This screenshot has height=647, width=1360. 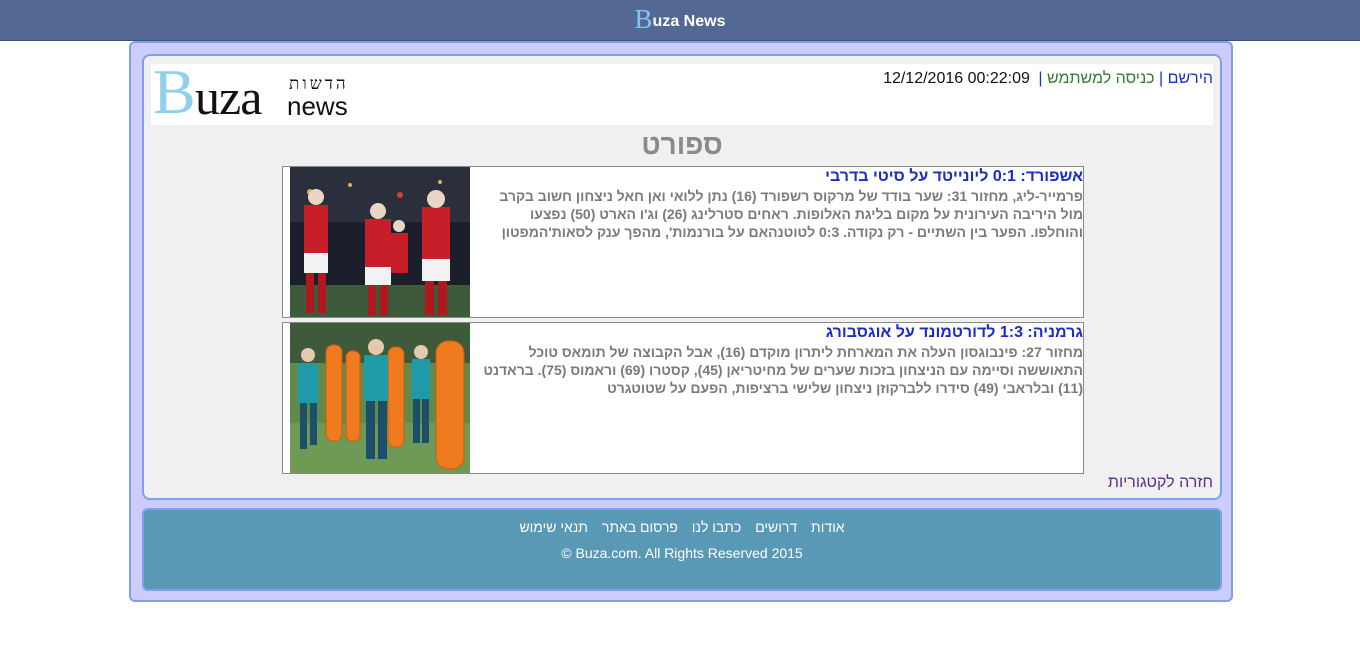 What do you see at coordinates (643, 19) in the screenshot?
I see `brand-initial: B` at bounding box center [643, 19].